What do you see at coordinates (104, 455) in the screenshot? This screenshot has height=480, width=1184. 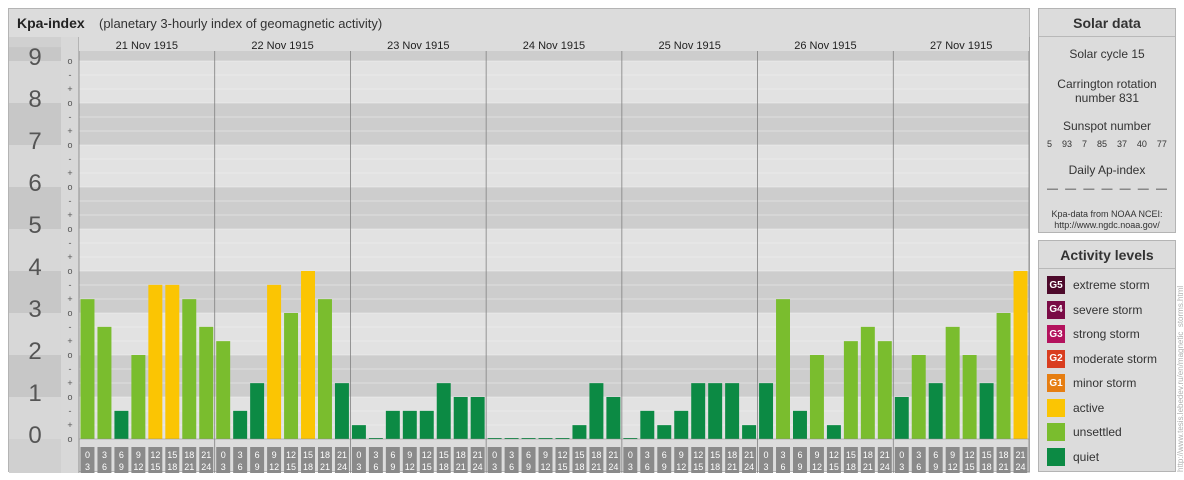 I see `interval-start-label: 3` at bounding box center [104, 455].